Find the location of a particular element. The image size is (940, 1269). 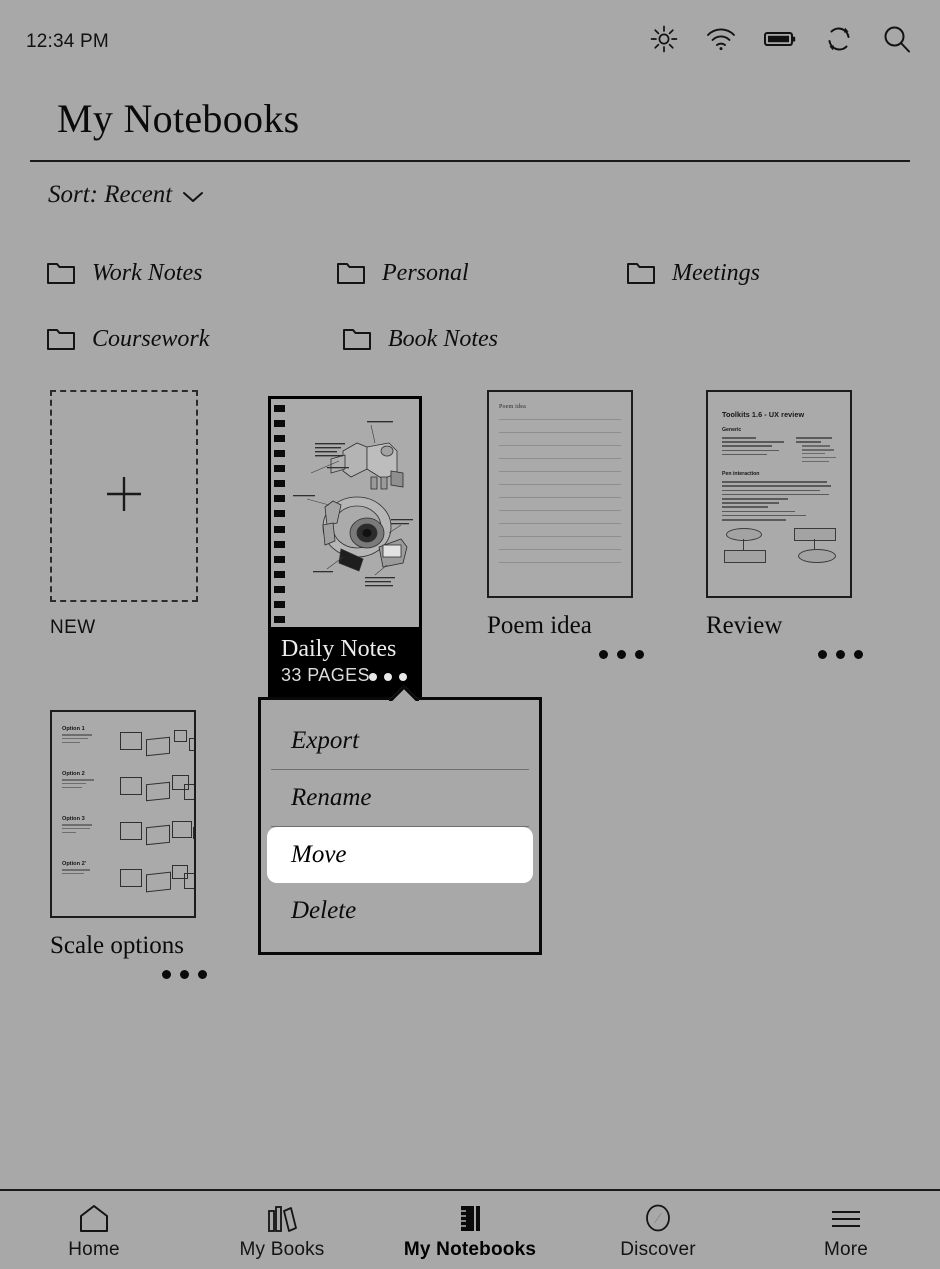

folder-item-meetings: Meetings is located at coordinates (771, 273).